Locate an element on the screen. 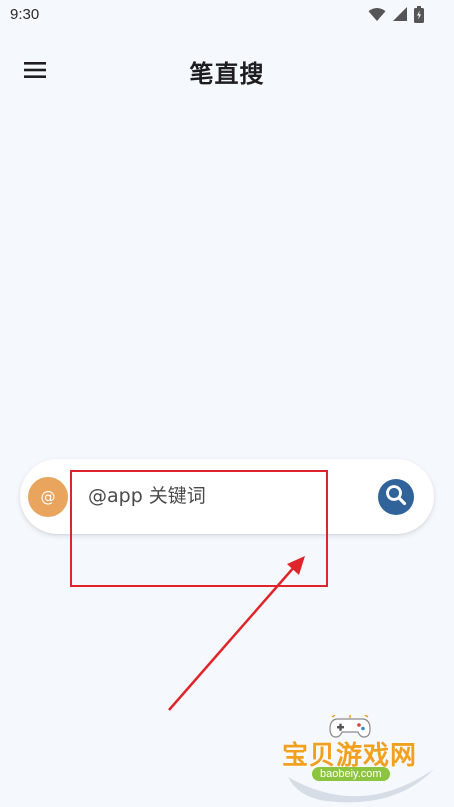  app-bar: 笔直搜 is located at coordinates (227, 72).